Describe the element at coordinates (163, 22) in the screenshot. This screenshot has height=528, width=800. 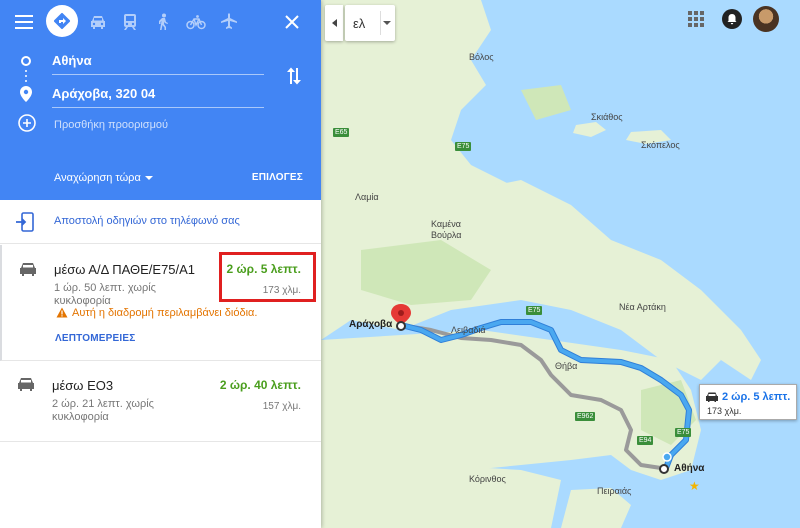
I see `walk-mode-icon` at that location.